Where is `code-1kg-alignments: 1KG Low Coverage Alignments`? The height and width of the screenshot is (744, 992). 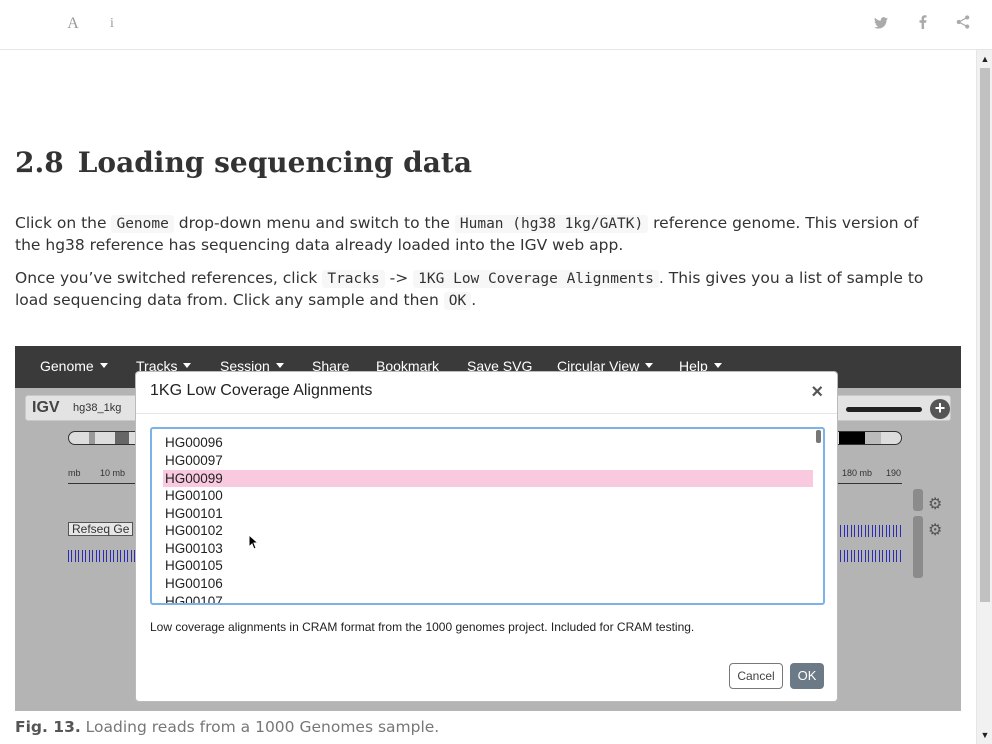
code-1kg-alignments: 1KG Low Coverage Alignments is located at coordinates (536, 279).